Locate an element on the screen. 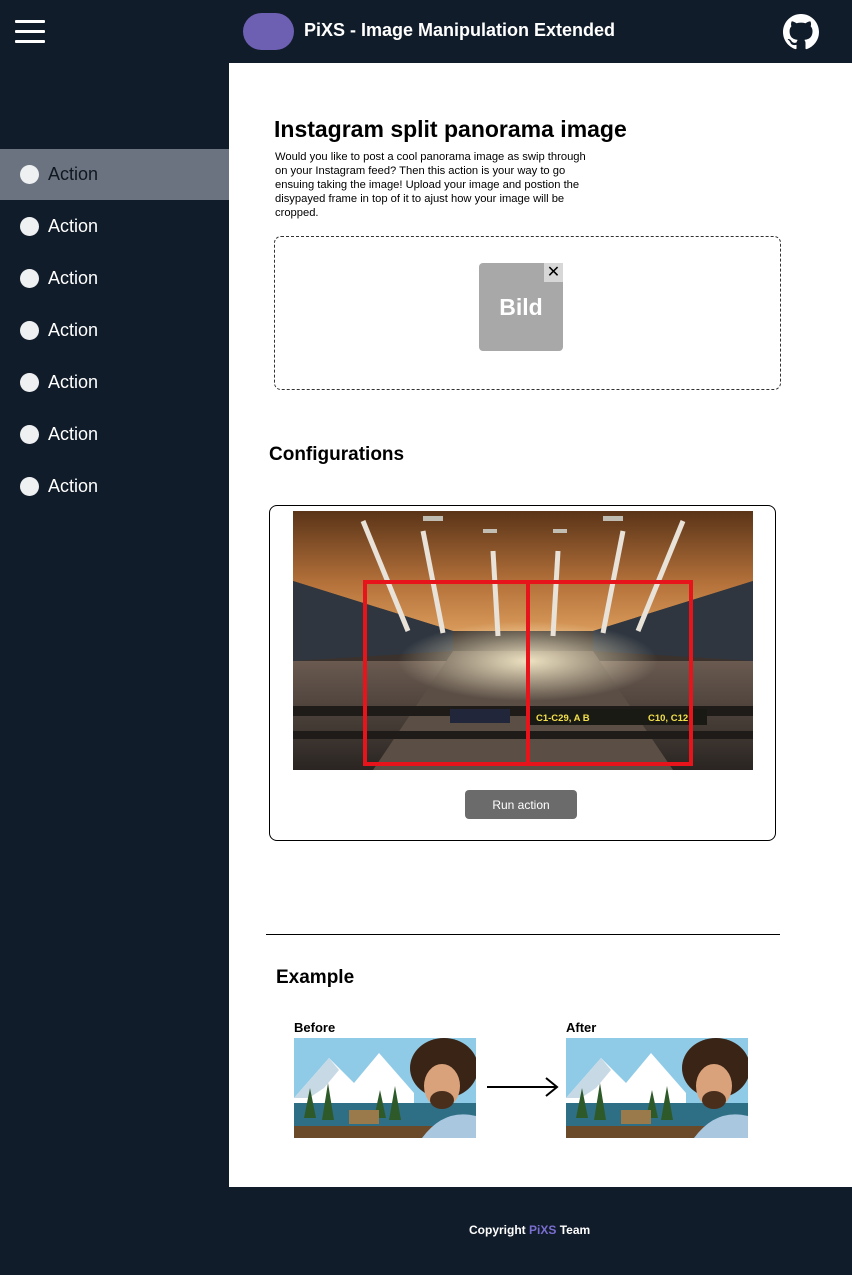 Image resolution: width=852 pixels, height=1275 pixels. arrow-right-icon is located at coordinates (523, 1087).